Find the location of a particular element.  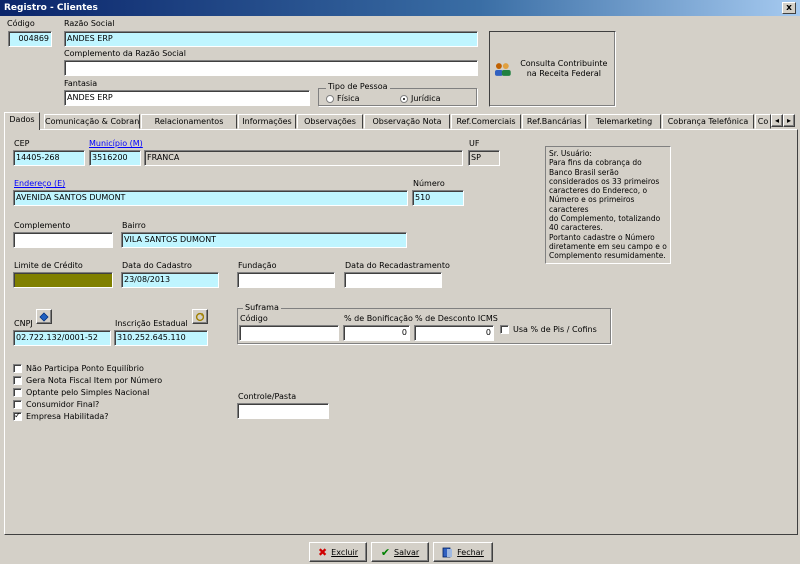

codigo-label: Código is located at coordinates (21, 23).